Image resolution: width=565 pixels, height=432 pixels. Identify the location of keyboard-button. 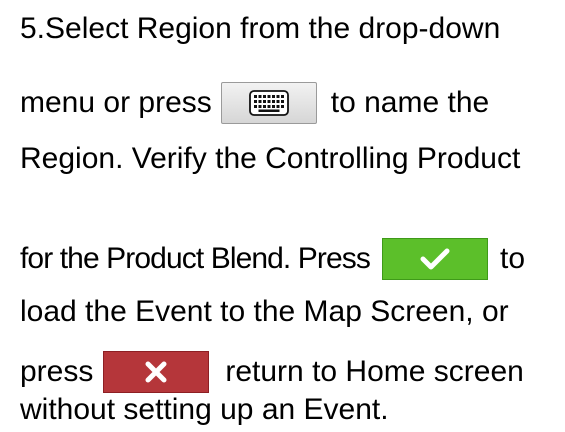
(268, 103).